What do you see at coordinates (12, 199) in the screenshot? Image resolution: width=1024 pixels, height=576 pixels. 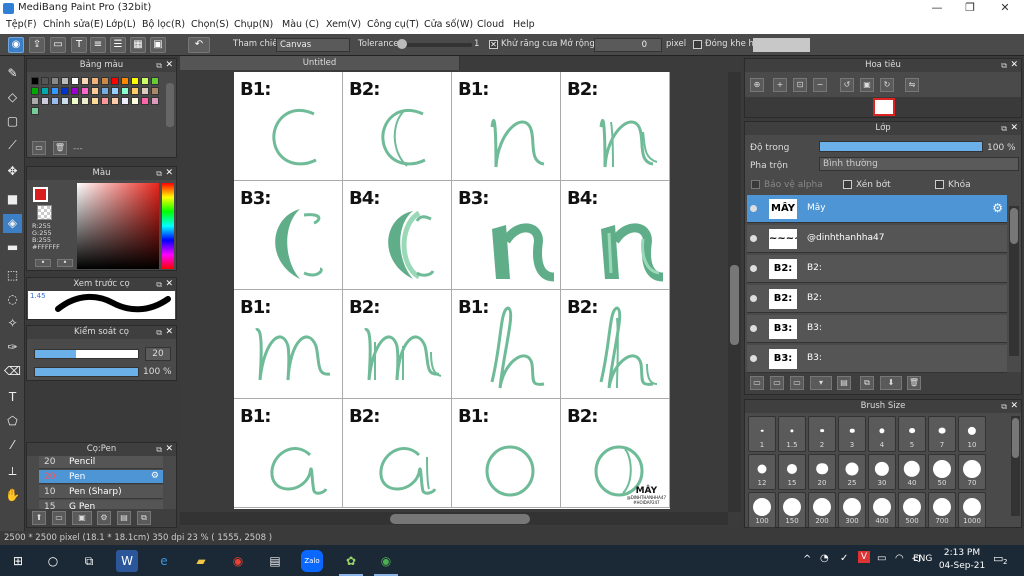 I see `fill-rect-tool-icon: ■` at bounding box center [12, 199].